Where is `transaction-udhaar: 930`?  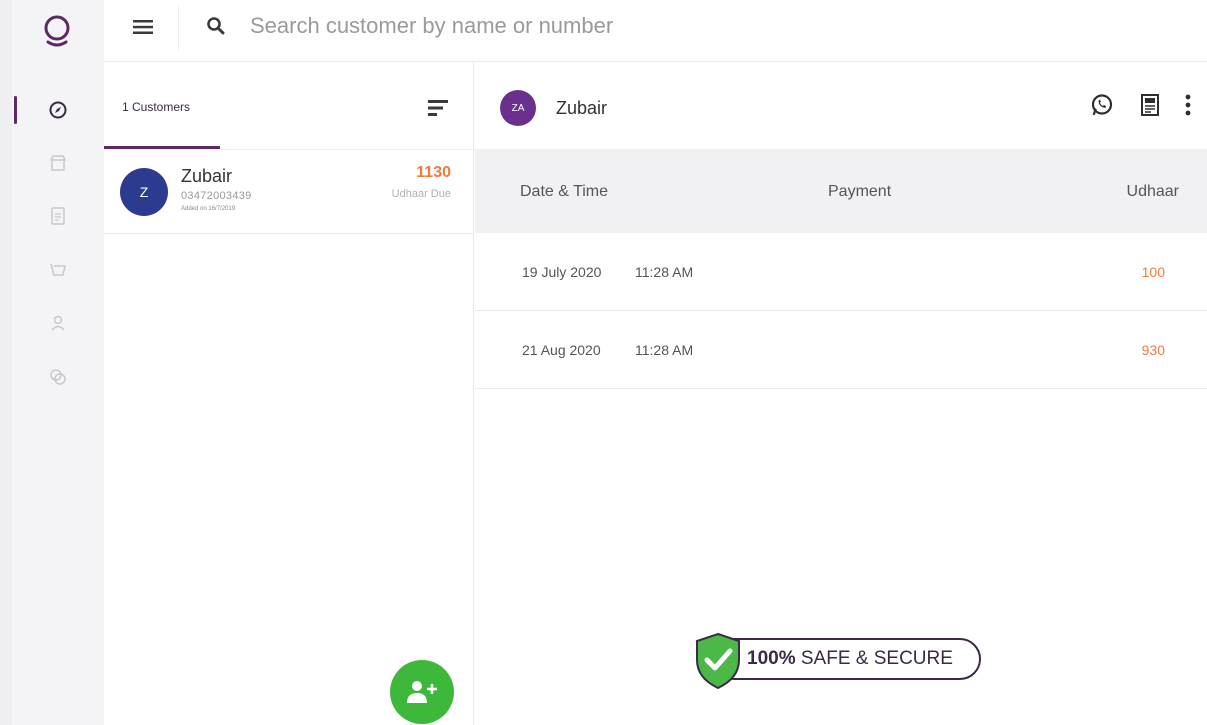
transaction-udhaar: 930 is located at coordinates (1153, 350).